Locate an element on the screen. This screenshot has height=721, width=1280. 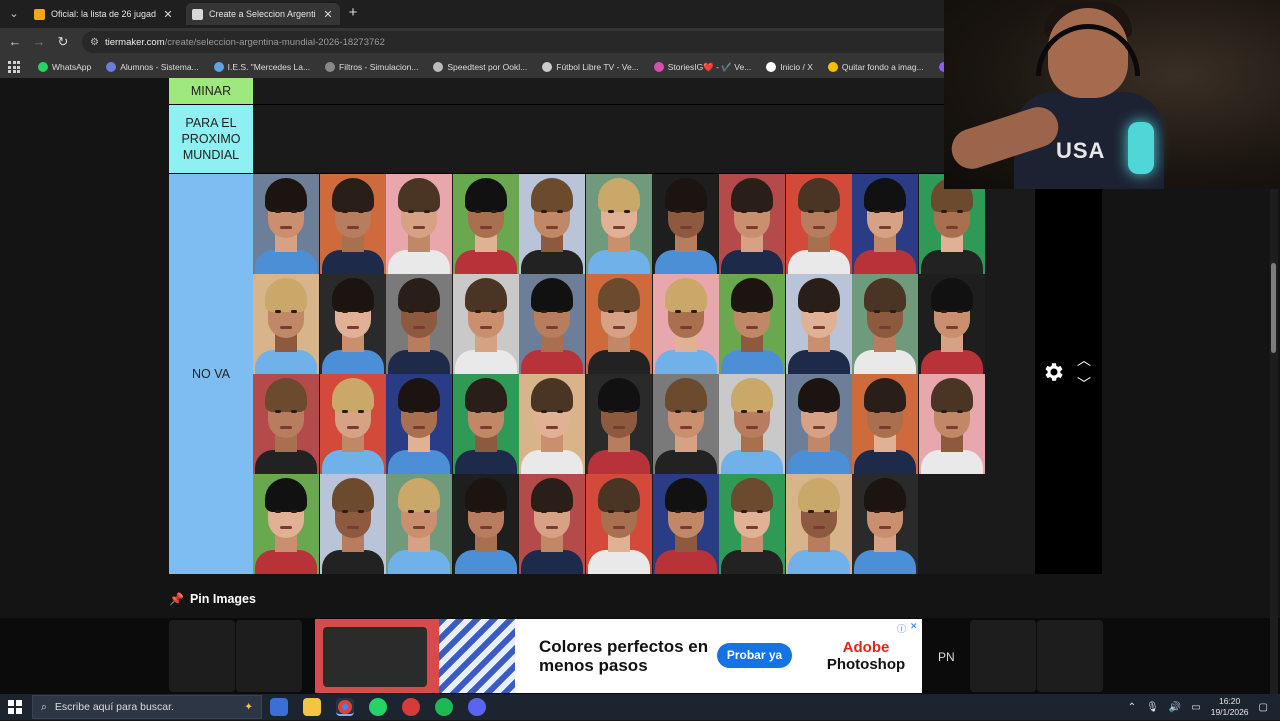
discord-app-icon is located at coordinates (477, 707).